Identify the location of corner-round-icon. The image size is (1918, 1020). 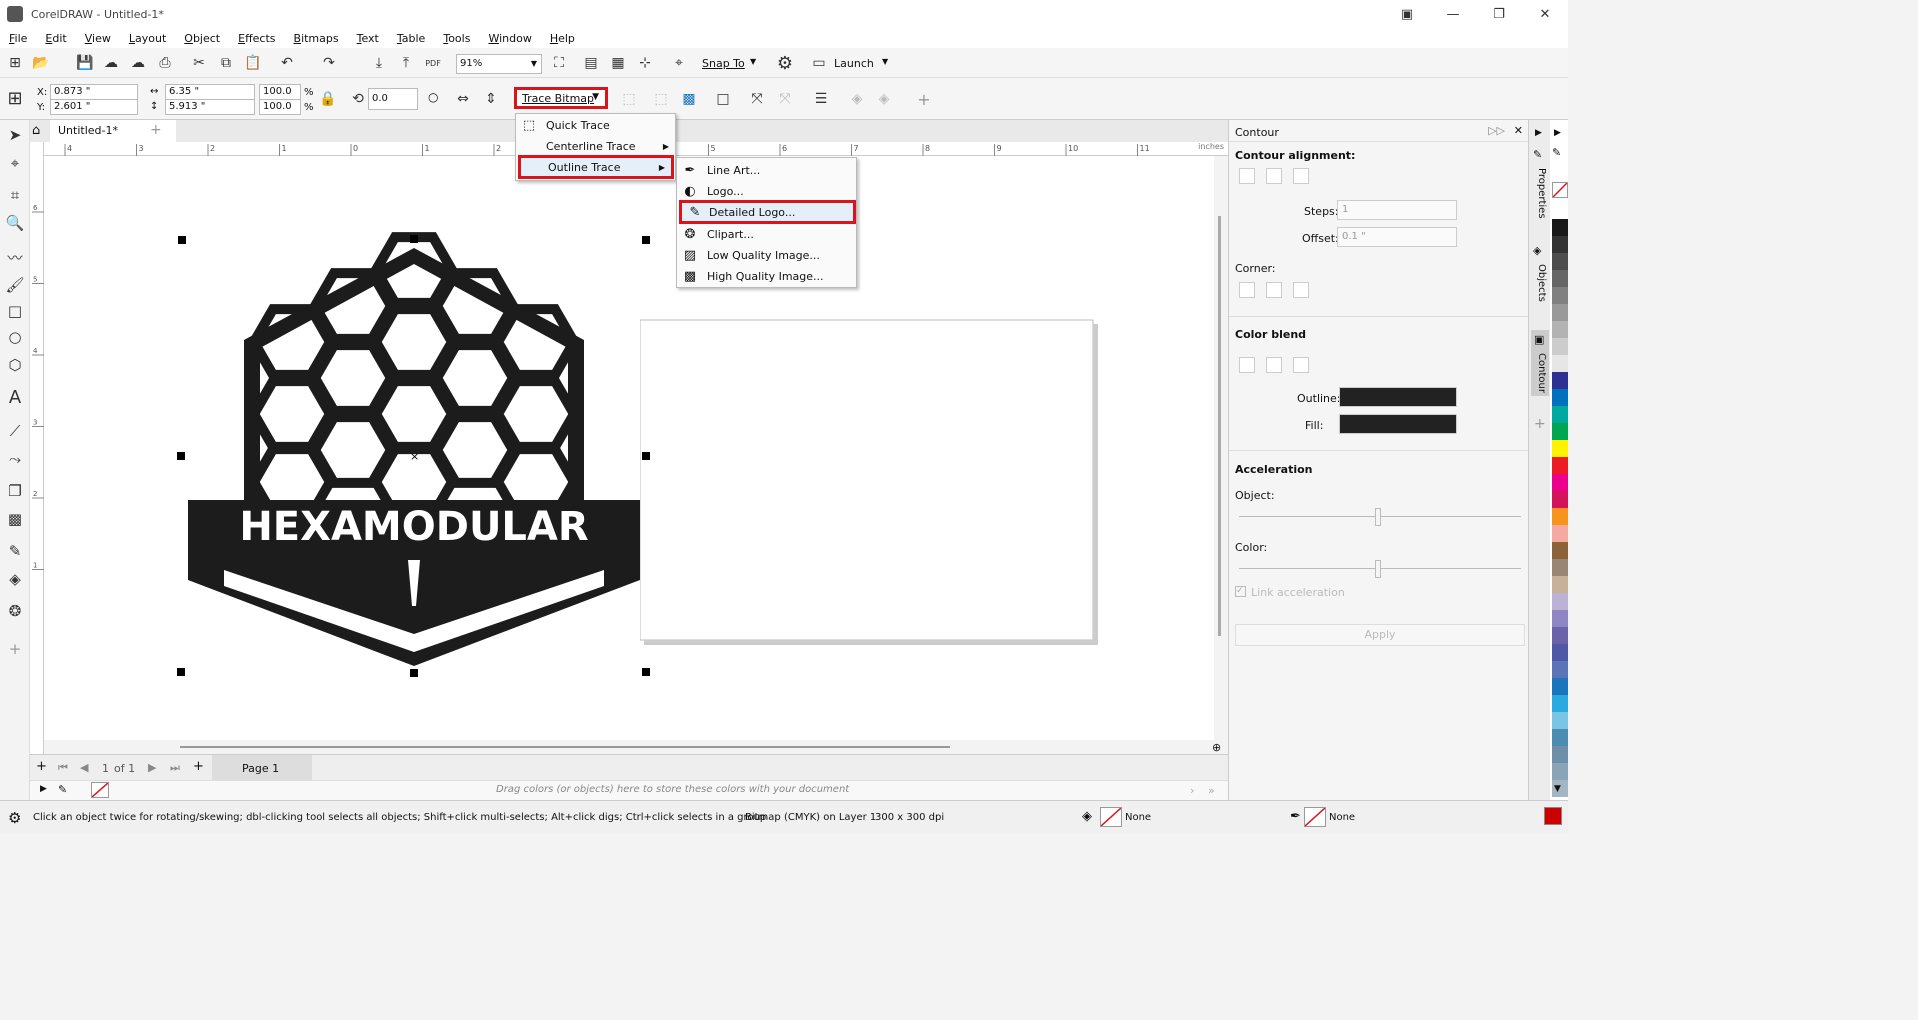
(1274, 290).